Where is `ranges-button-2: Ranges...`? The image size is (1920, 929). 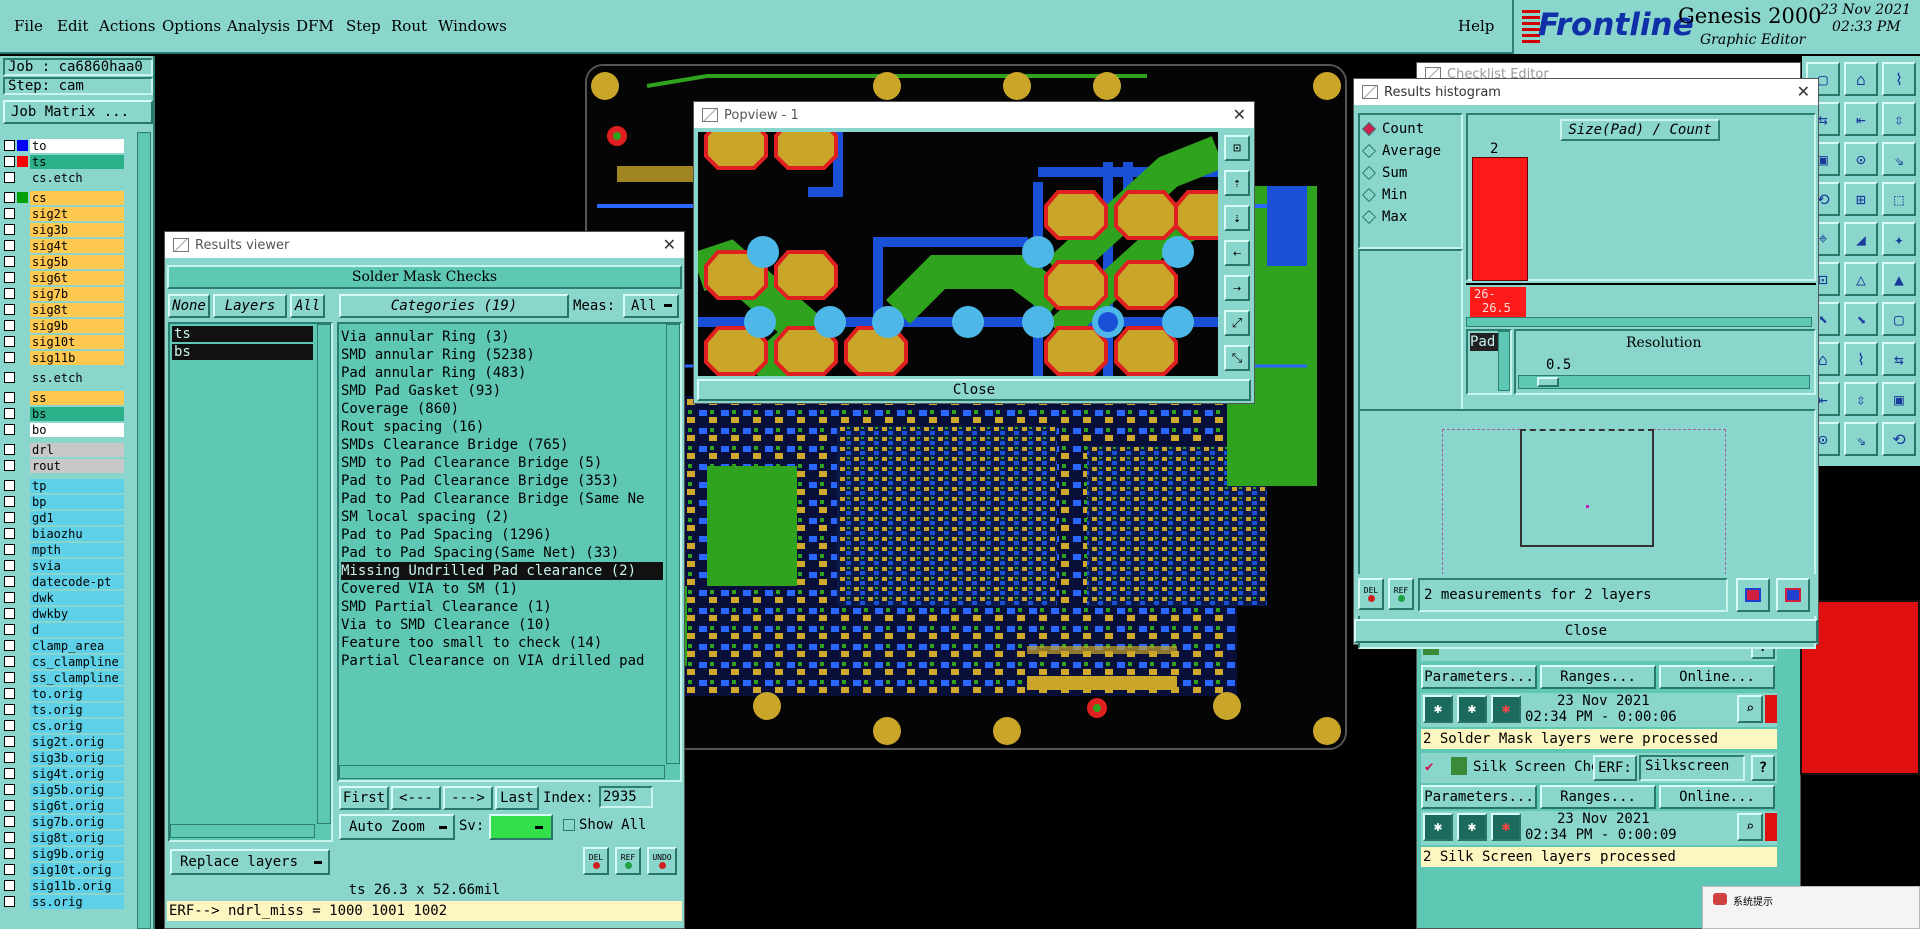 ranges-button-2: Ranges... is located at coordinates (1598, 797).